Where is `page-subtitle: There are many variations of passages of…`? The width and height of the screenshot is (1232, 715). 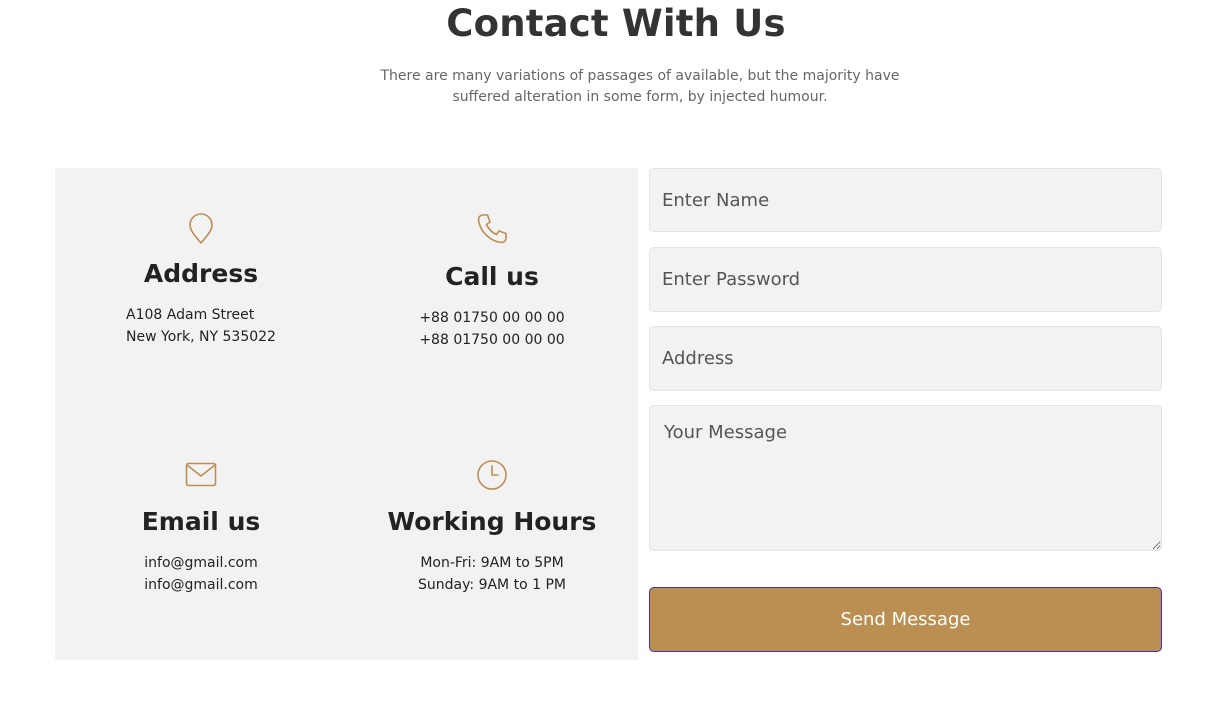
page-subtitle: There are many variations of passages of… is located at coordinates (640, 86).